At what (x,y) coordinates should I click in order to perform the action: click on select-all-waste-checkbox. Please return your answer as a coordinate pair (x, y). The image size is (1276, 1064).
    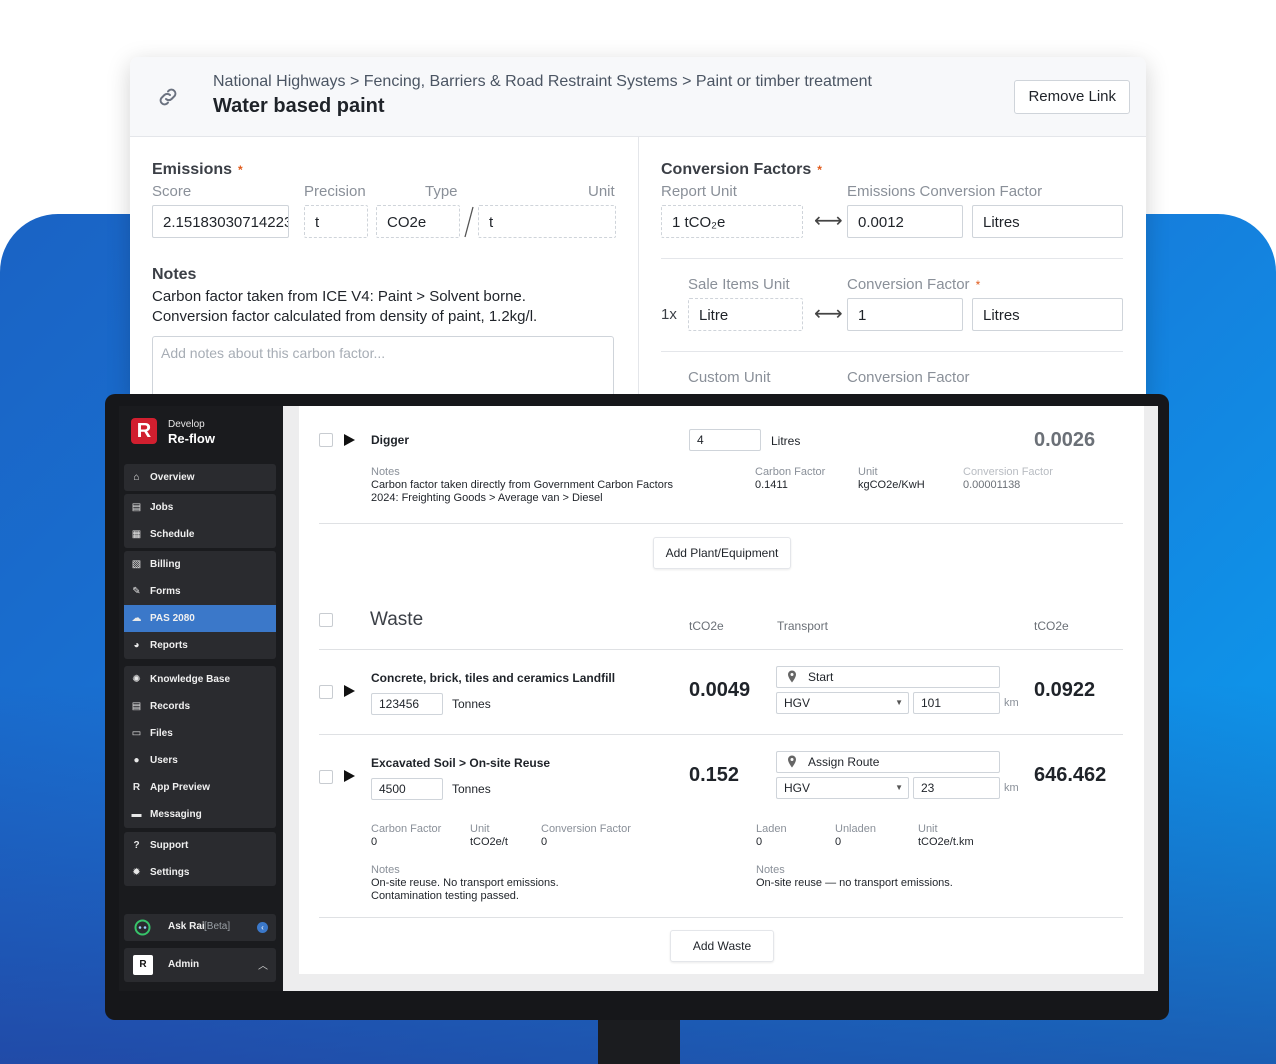
    Looking at the image, I should click on (326, 620).